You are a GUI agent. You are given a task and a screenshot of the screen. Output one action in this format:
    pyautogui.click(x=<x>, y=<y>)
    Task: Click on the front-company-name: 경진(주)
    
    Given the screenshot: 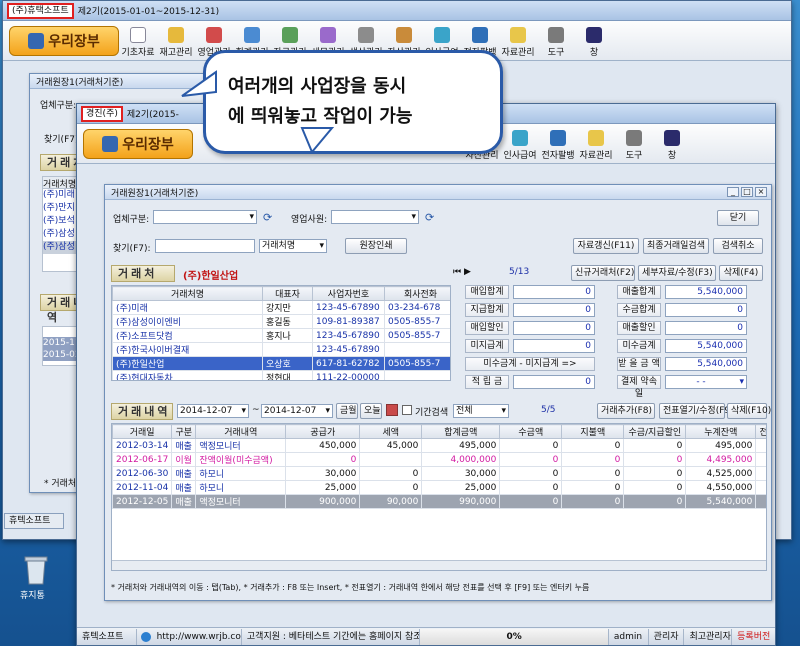 What is the action you would take?
    pyautogui.click(x=102, y=113)
    